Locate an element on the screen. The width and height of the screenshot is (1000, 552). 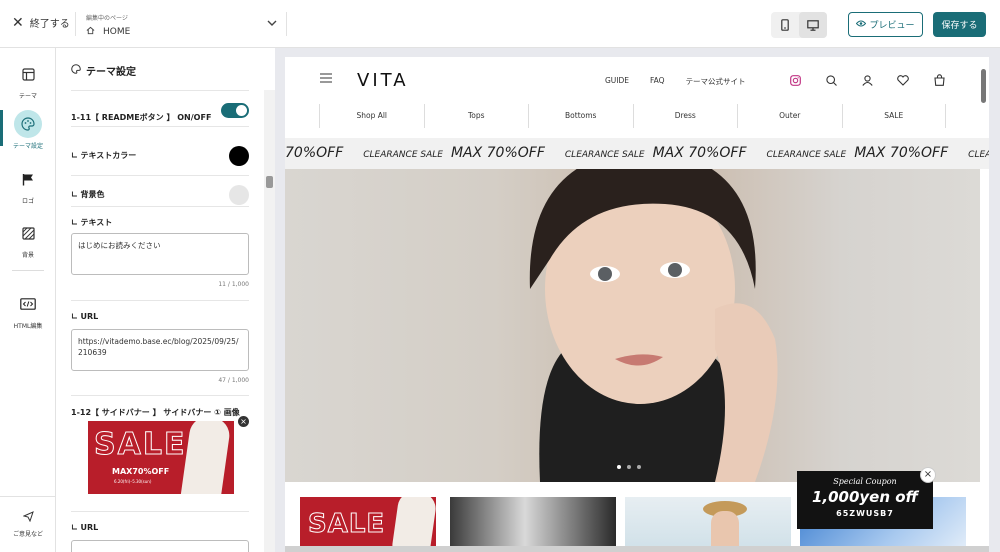
url2-label: ∟ URL is located at coordinates (85, 527).